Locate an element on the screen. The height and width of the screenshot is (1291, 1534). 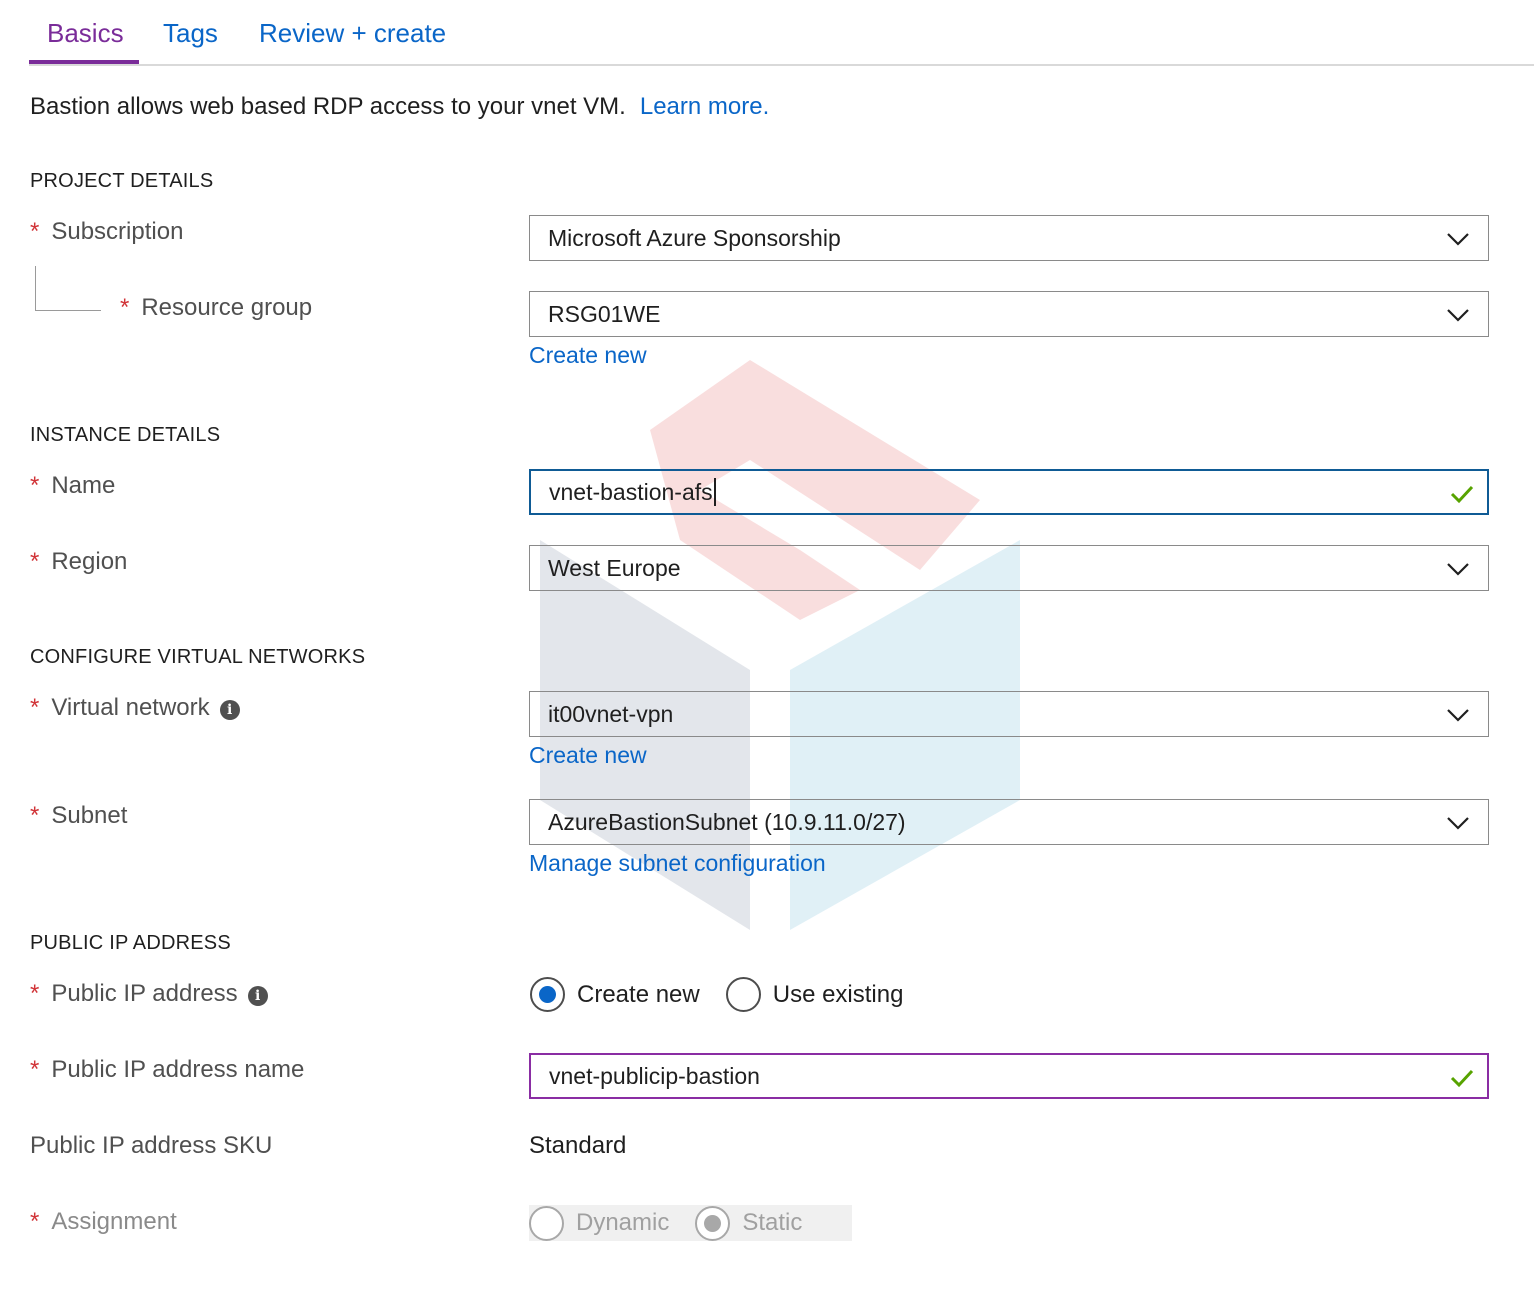
assignment-label-text: Assignment is located at coordinates (114, 1221).